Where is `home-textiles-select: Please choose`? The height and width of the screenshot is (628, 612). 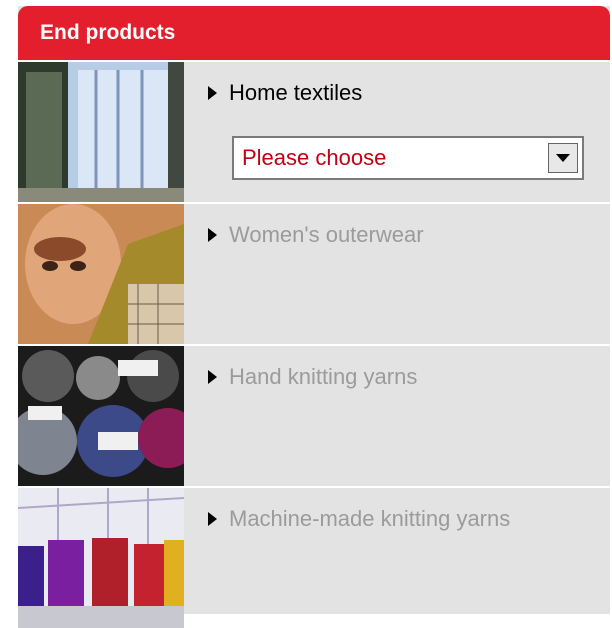 home-textiles-select: Please choose is located at coordinates (408, 158).